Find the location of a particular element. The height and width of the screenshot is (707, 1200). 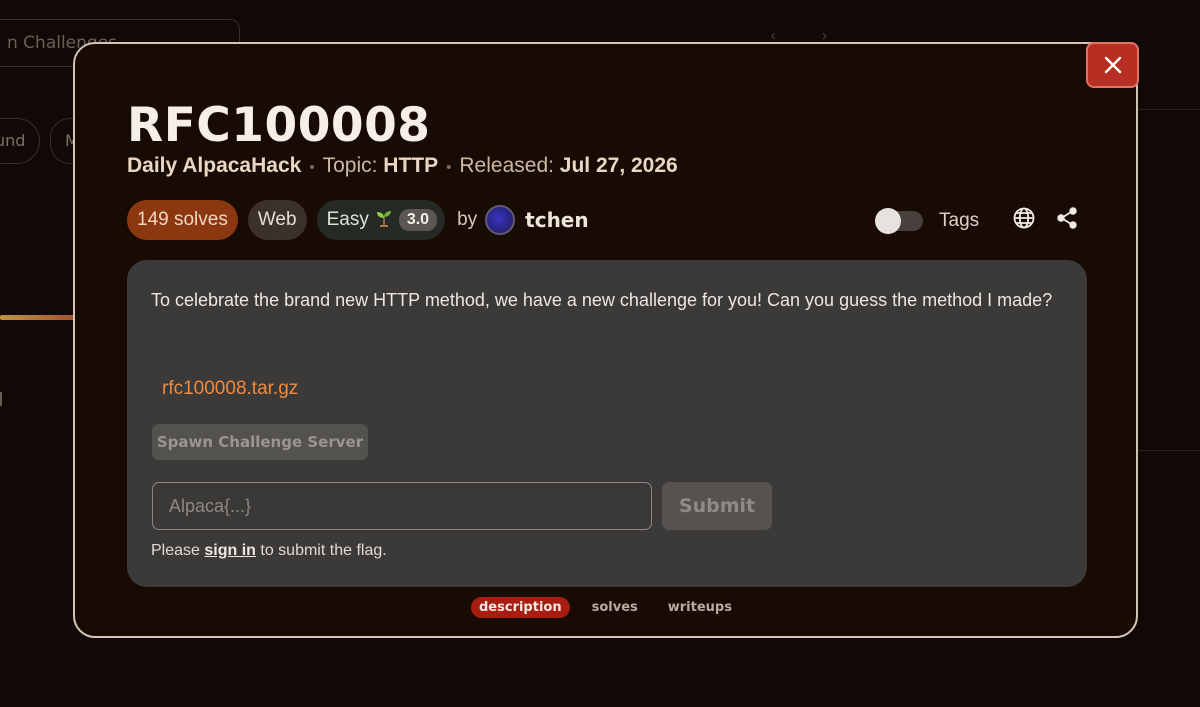

tab-writeups: writeups is located at coordinates (700, 607).